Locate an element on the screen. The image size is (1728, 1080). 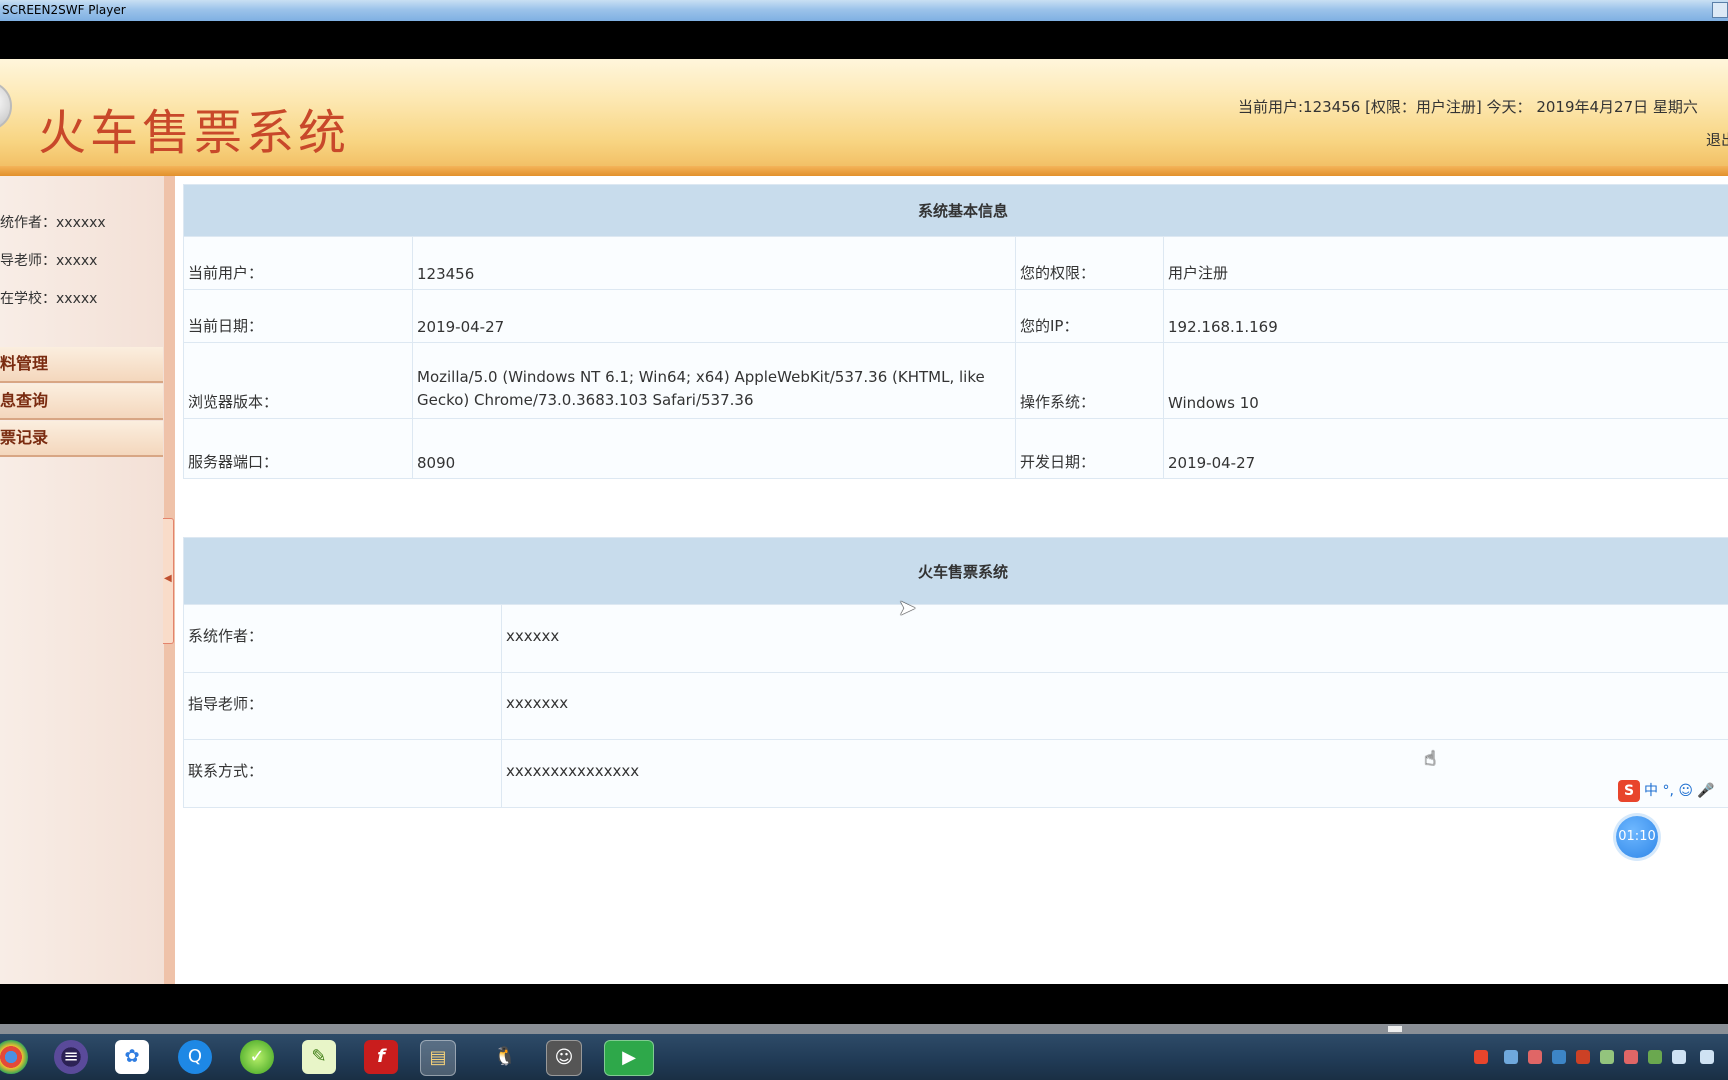
about-value: xxxxxxxxxxxxxxx is located at coordinates (1114, 773).